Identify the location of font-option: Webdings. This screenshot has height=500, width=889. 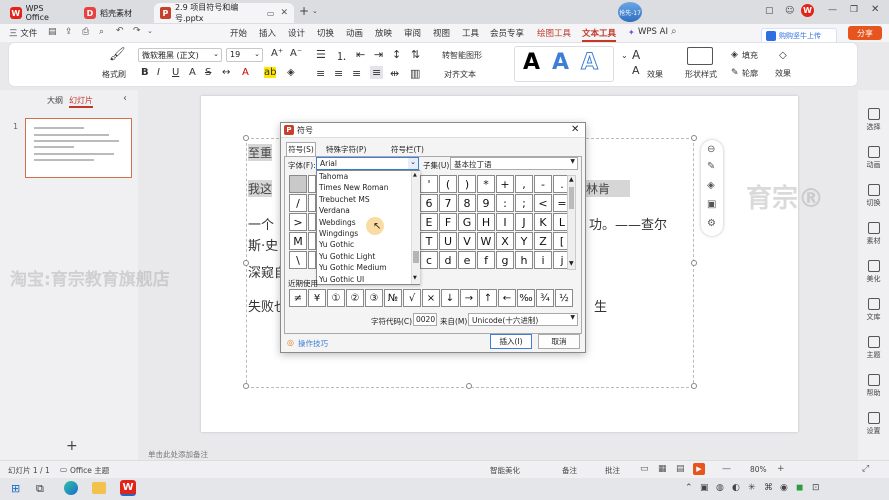
(337, 222).